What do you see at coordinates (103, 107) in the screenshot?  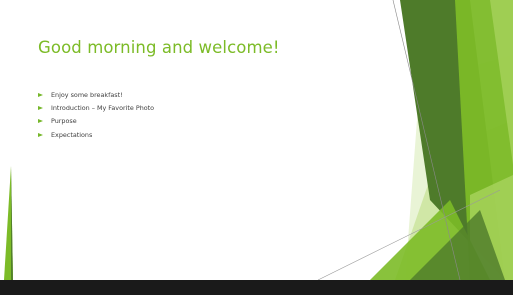 I see `bullet-text: Introduction – My Favorite Photo` at bounding box center [103, 107].